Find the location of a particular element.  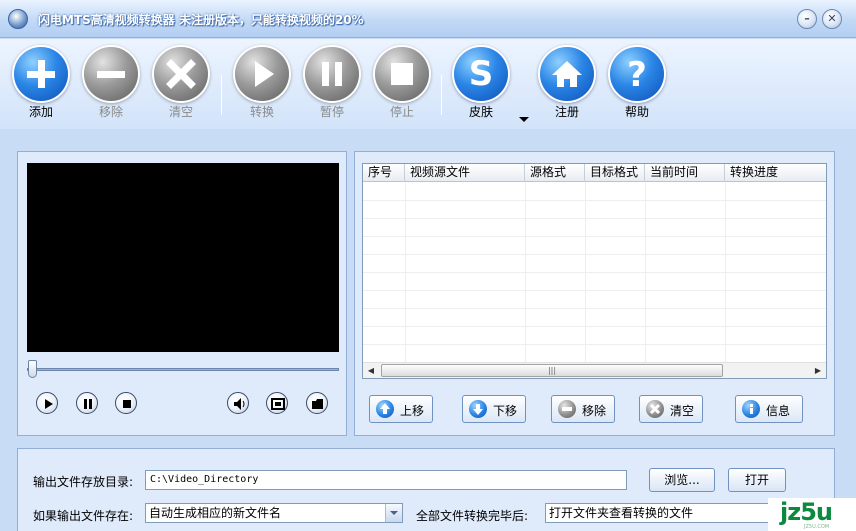

scroll-left-icon: ◀ is located at coordinates (371, 370).